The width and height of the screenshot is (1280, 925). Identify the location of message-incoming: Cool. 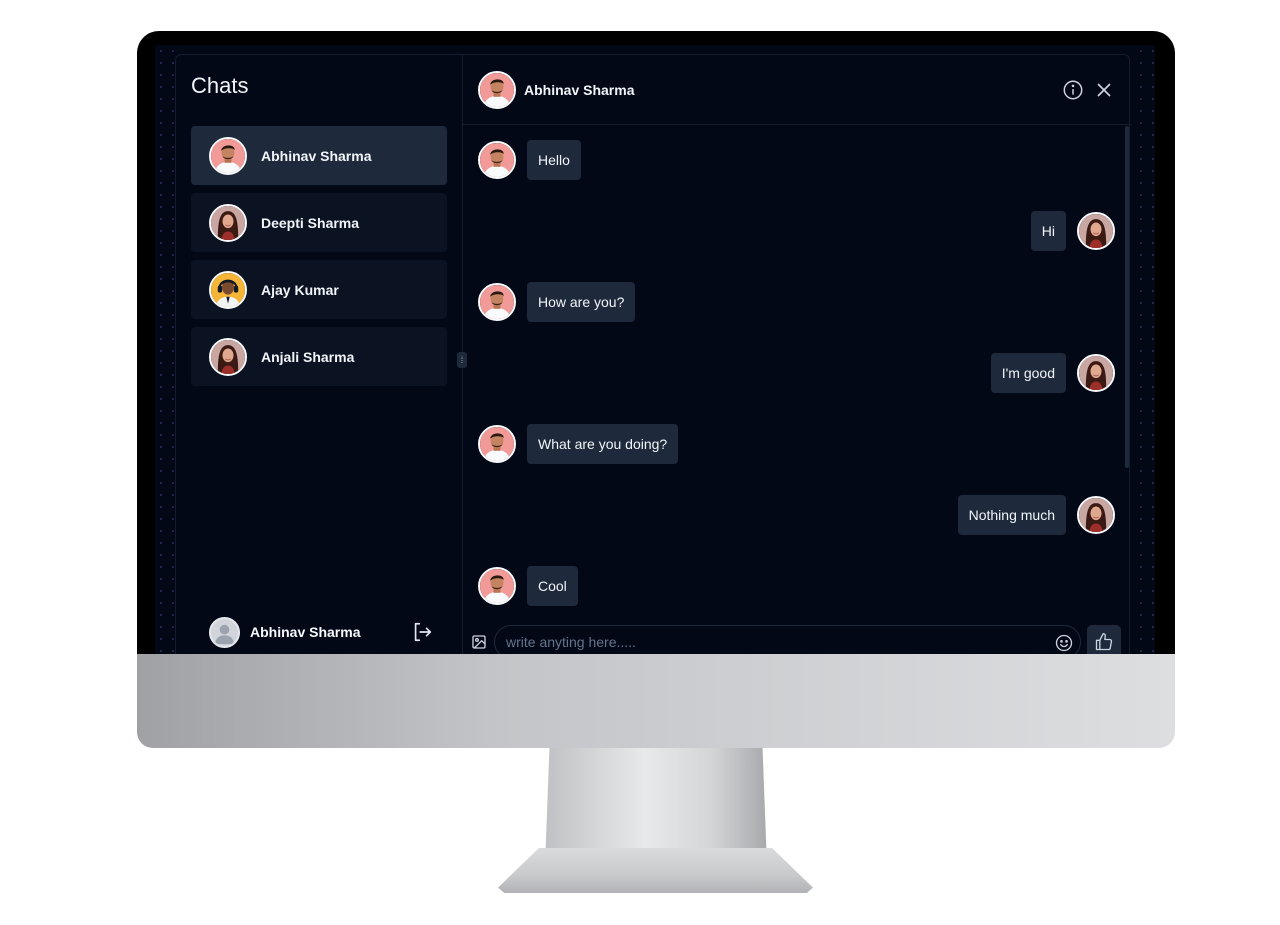
(528, 586).